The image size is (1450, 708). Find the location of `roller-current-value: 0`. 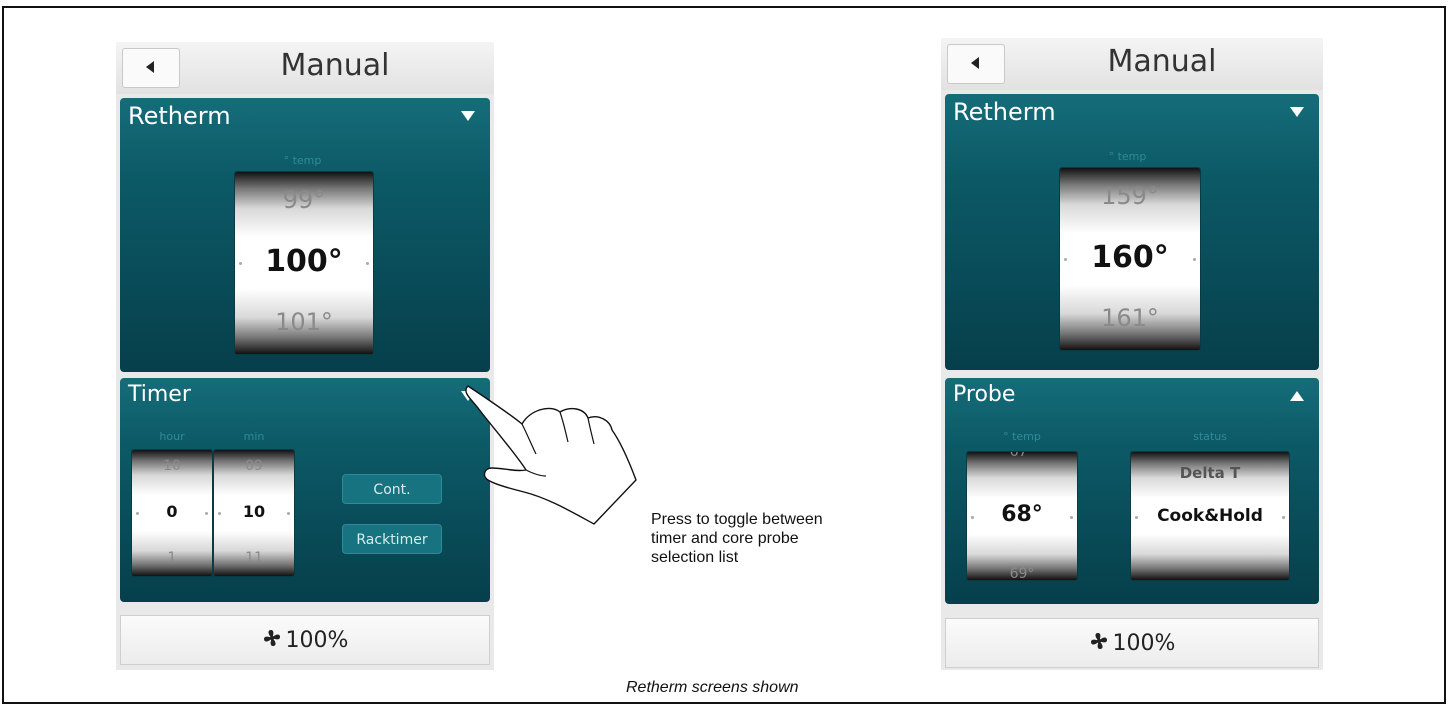

roller-current-value: 0 is located at coordinates (172, 511).